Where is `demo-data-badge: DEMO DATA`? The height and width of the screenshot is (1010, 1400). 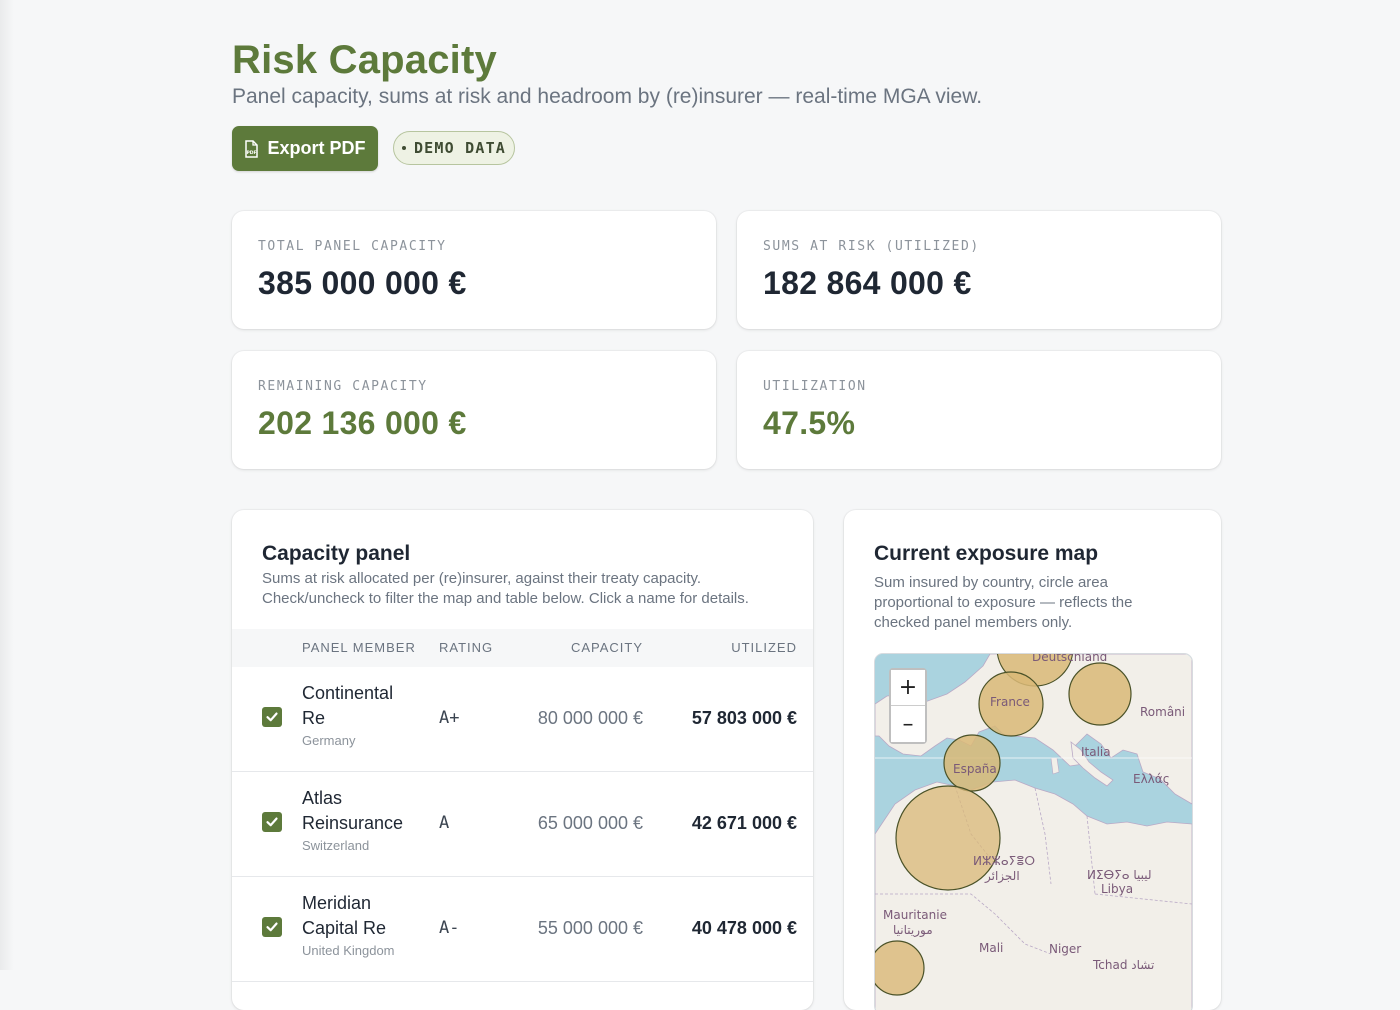
demo-data-badge: DEMO DATA is located at coordinates (454, 148).